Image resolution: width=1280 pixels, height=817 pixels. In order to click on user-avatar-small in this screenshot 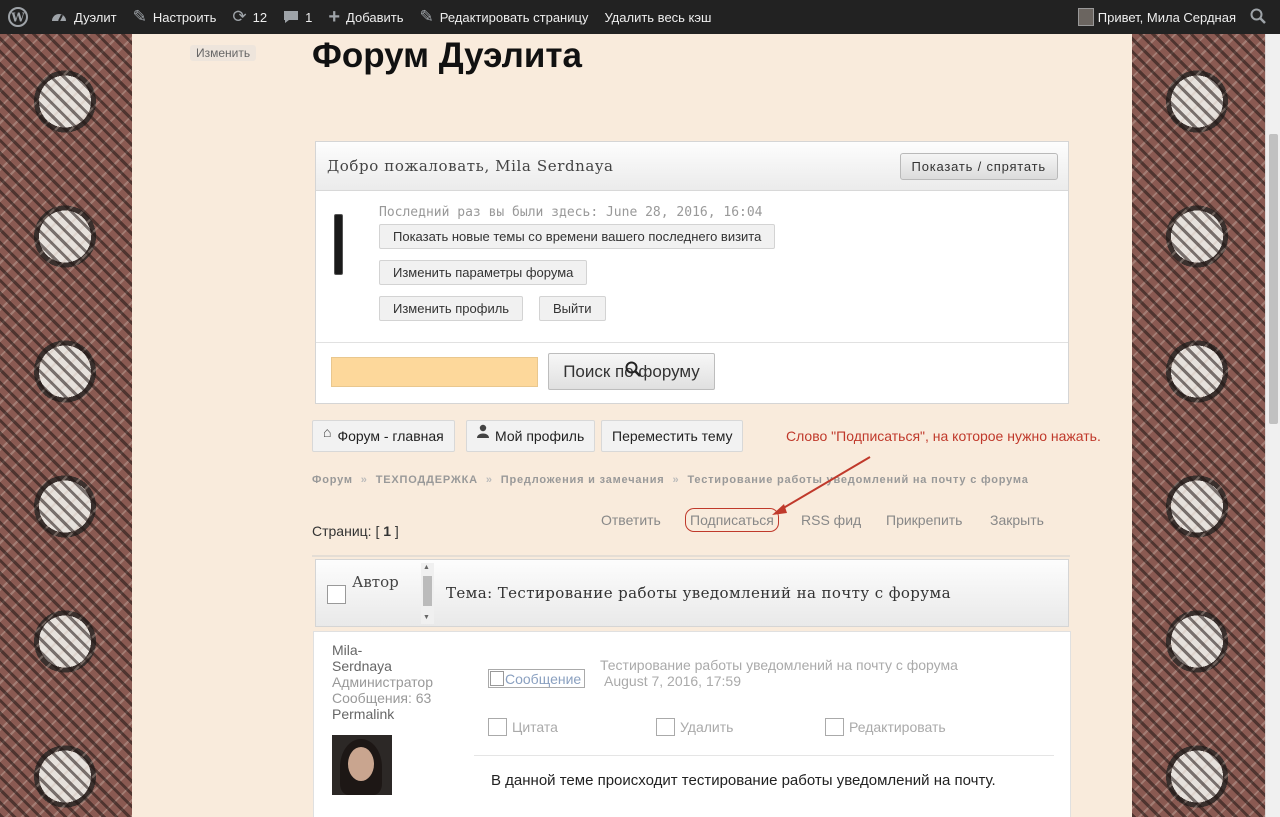, I will do `click(1085, 17)`.